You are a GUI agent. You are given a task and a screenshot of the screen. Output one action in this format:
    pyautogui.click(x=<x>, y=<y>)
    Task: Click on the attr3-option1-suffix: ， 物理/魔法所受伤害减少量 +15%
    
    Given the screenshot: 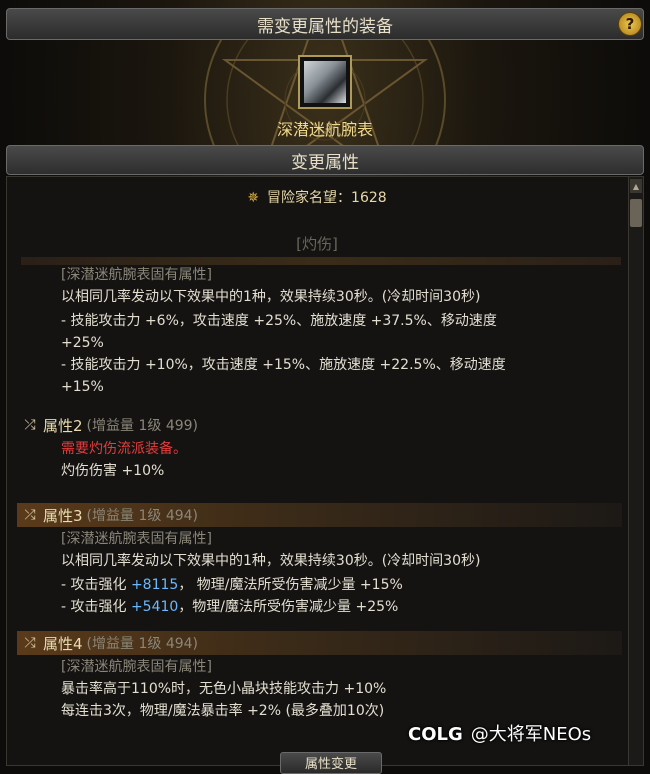 What is the action you would take?
    pyautogui.click(x=290, y=585)
    